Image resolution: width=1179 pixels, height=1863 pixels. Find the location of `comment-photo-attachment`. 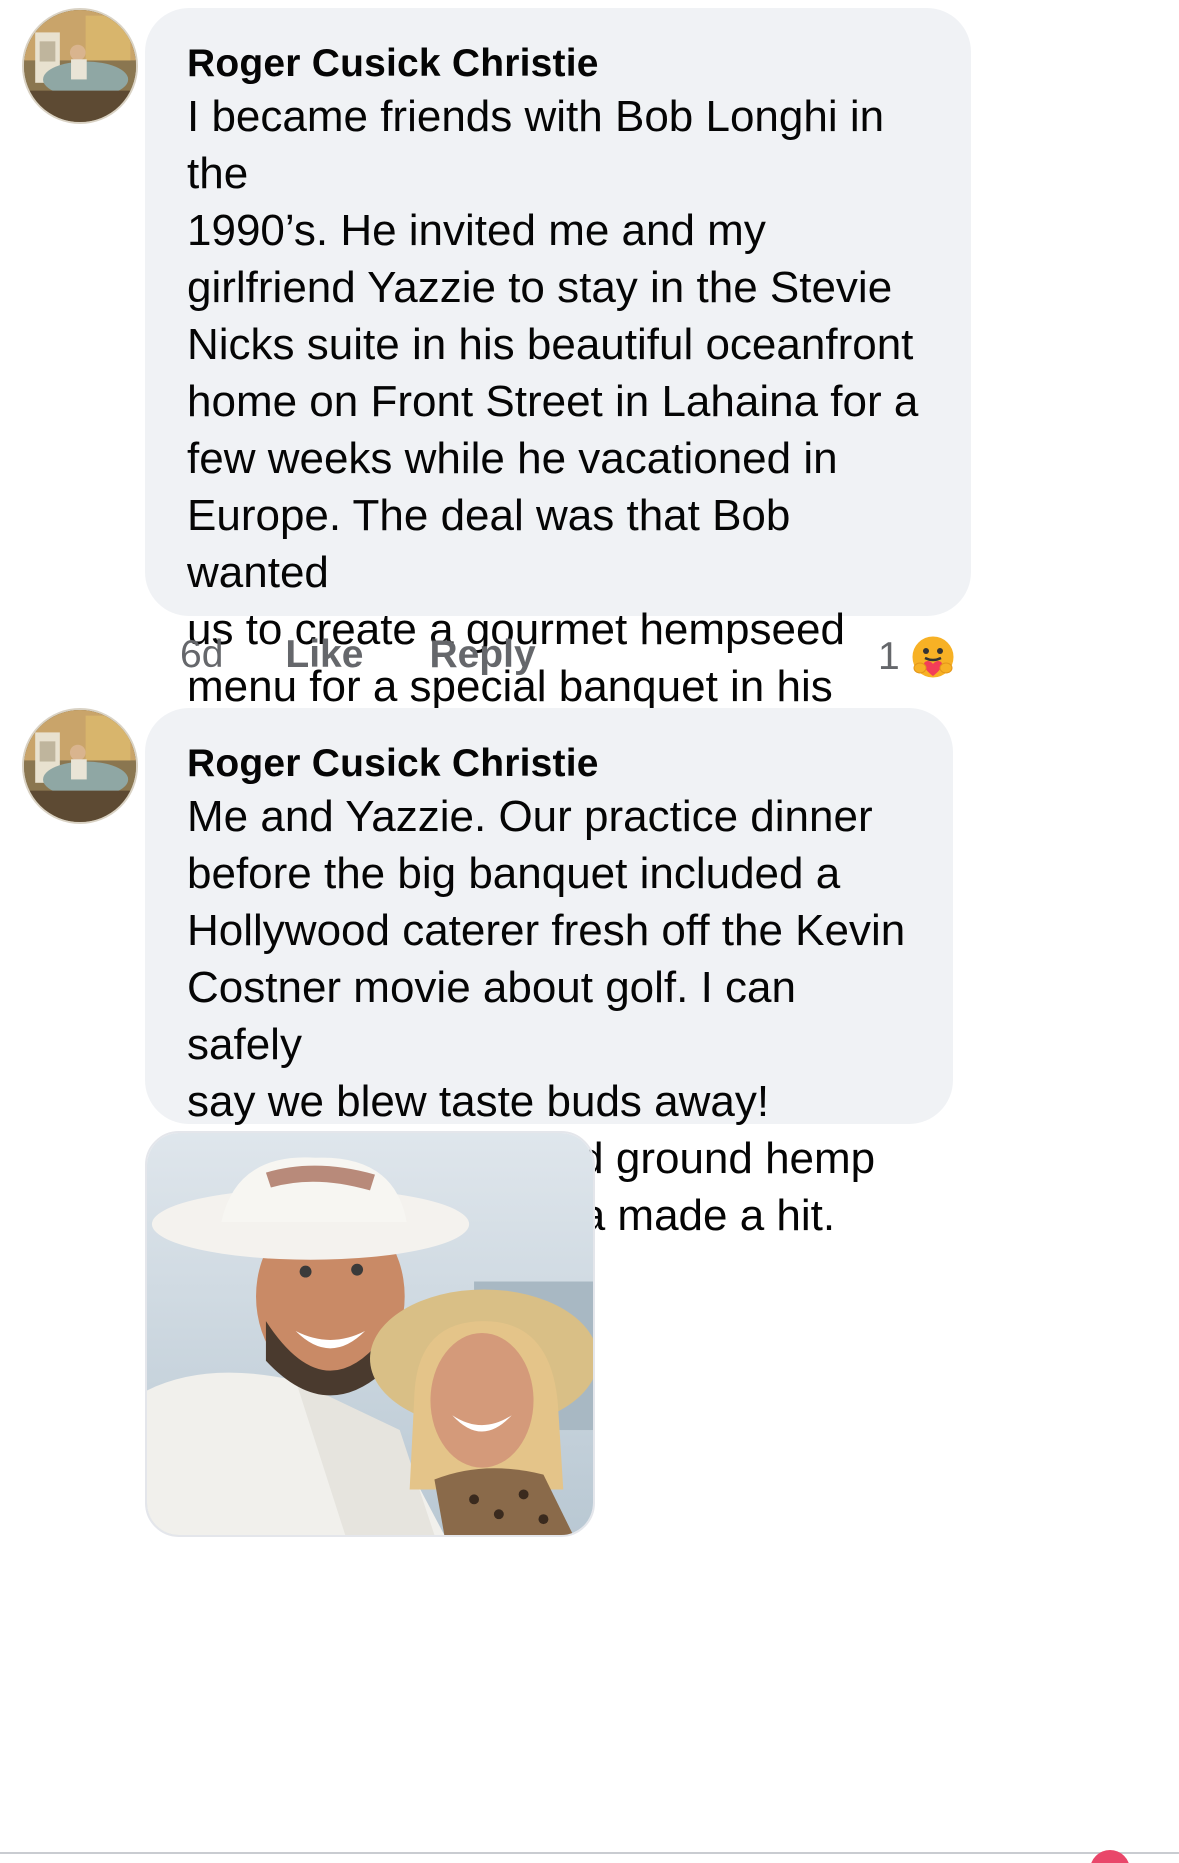

comment-photo-attachment is located at coordinates (370, 1334).